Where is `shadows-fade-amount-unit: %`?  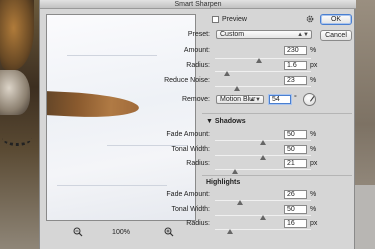
shadows-fade-amount-unit: % is located at coordinates (313, 134).